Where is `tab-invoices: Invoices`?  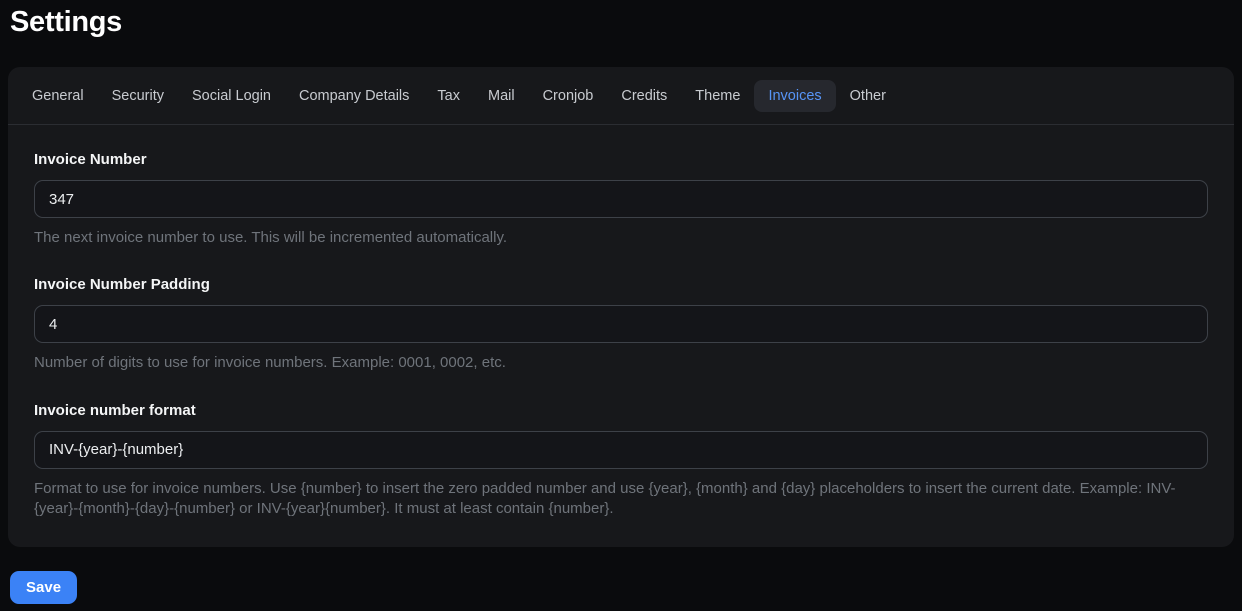
tab-invoices: Invoices is located at coordinates (795, 95).